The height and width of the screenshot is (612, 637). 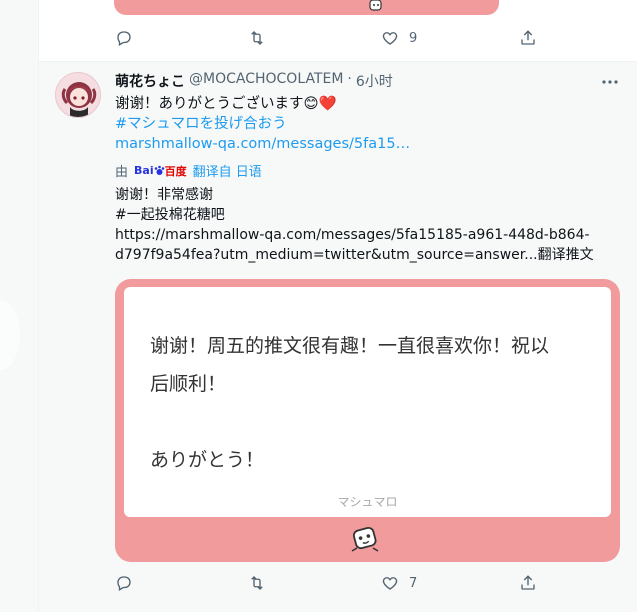 What do you see at coordinates (374, 81) in the screenshot?
I see `timestamp: 6小时` at bounding box center [374, 81].